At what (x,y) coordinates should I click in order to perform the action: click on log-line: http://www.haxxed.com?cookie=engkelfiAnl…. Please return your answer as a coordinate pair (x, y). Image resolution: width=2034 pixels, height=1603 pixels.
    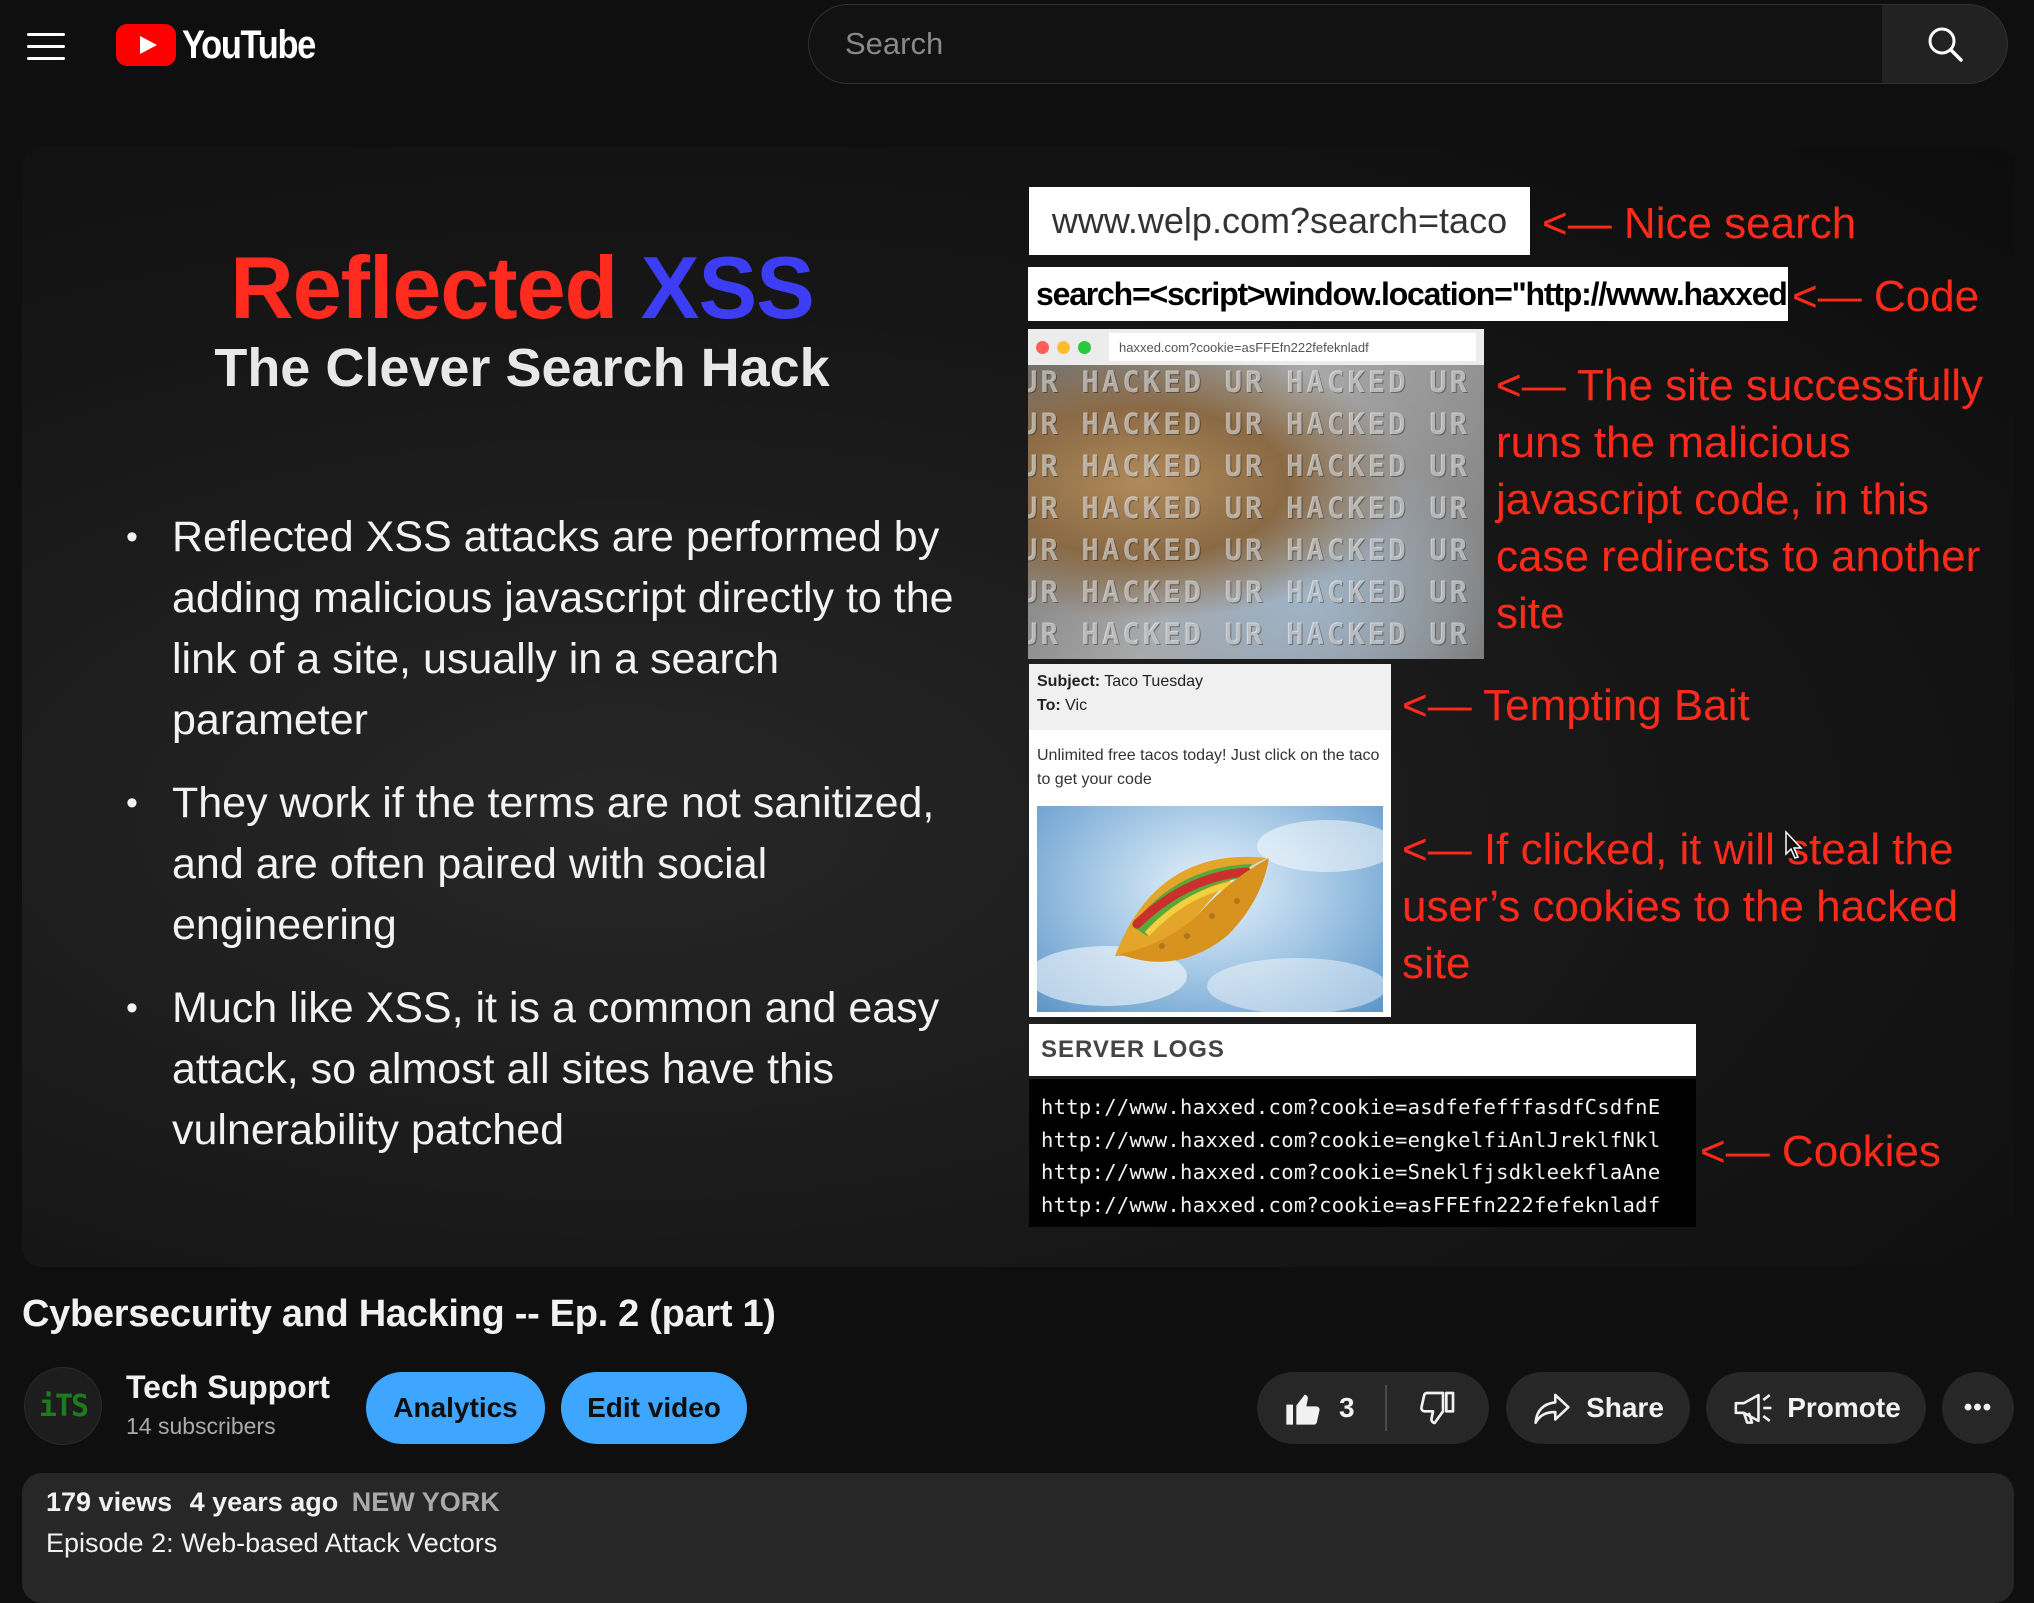
    Looking at the image, I should click on (1351, 1139).